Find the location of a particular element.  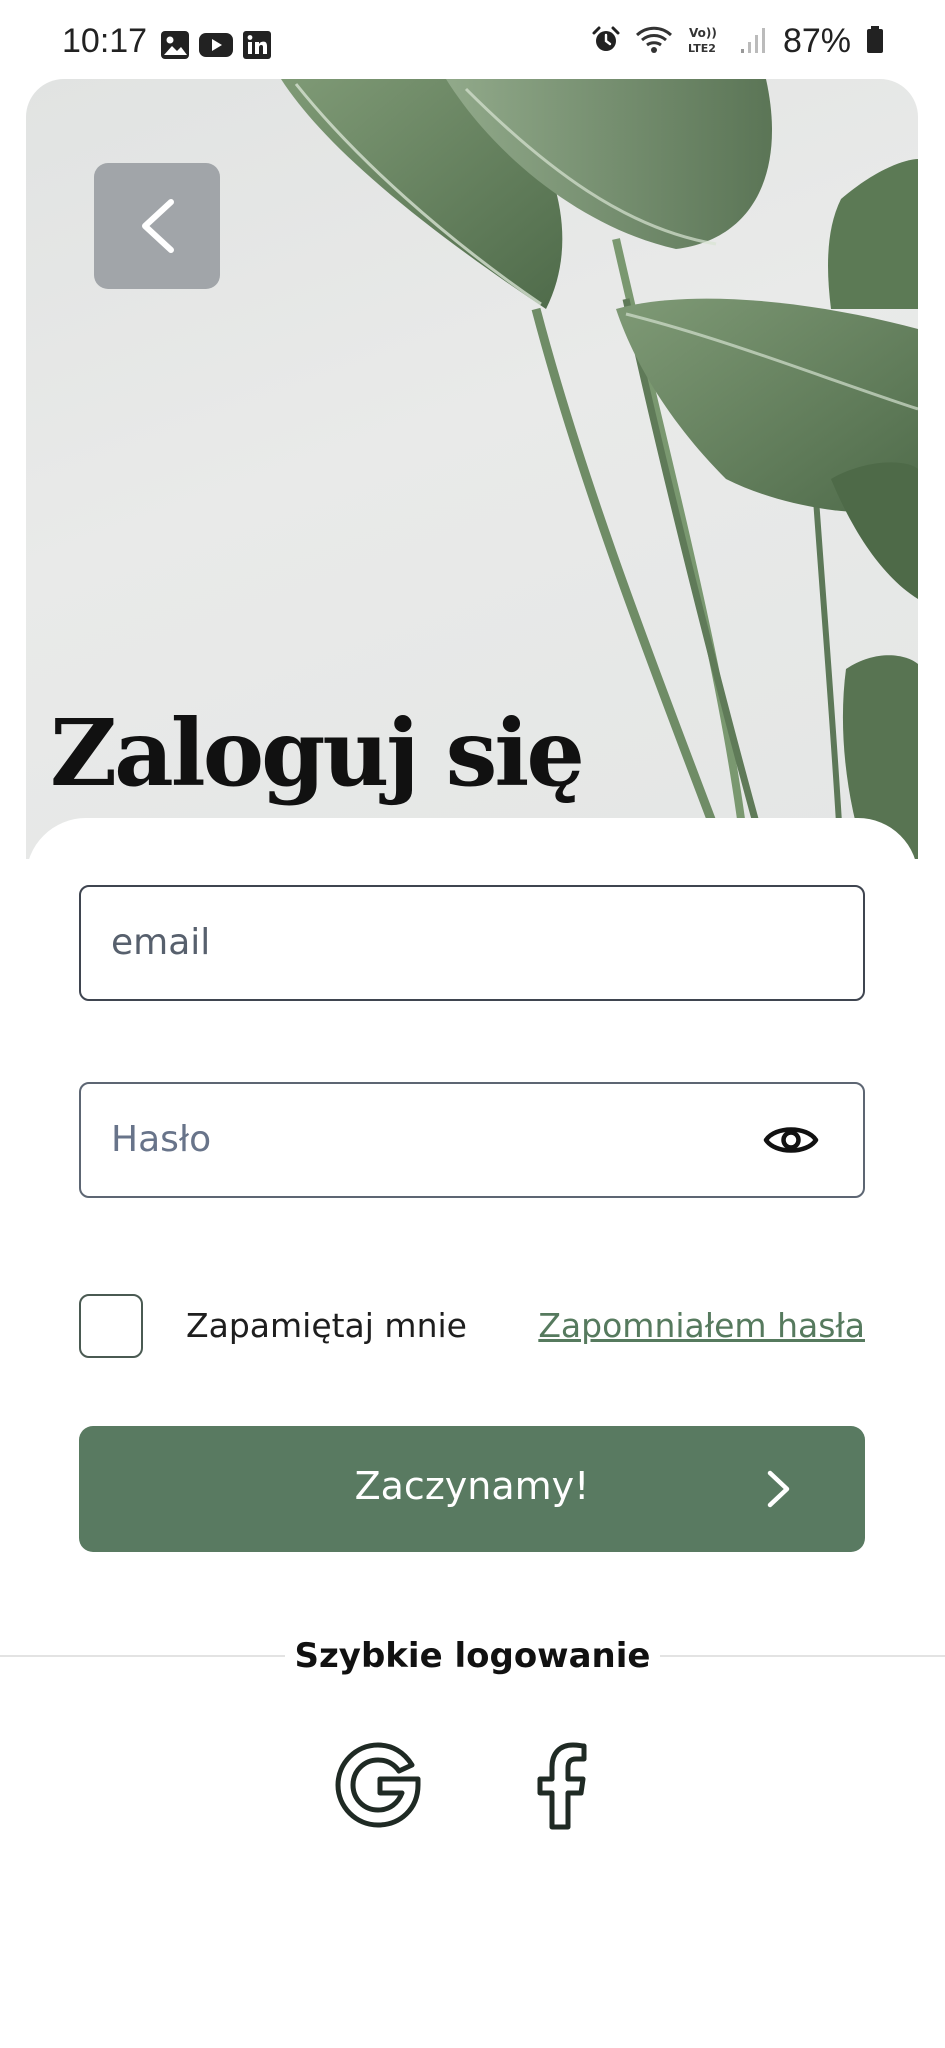

remember-me-label: Zapamiętaj mnie is located at coordinates (326, 1325).